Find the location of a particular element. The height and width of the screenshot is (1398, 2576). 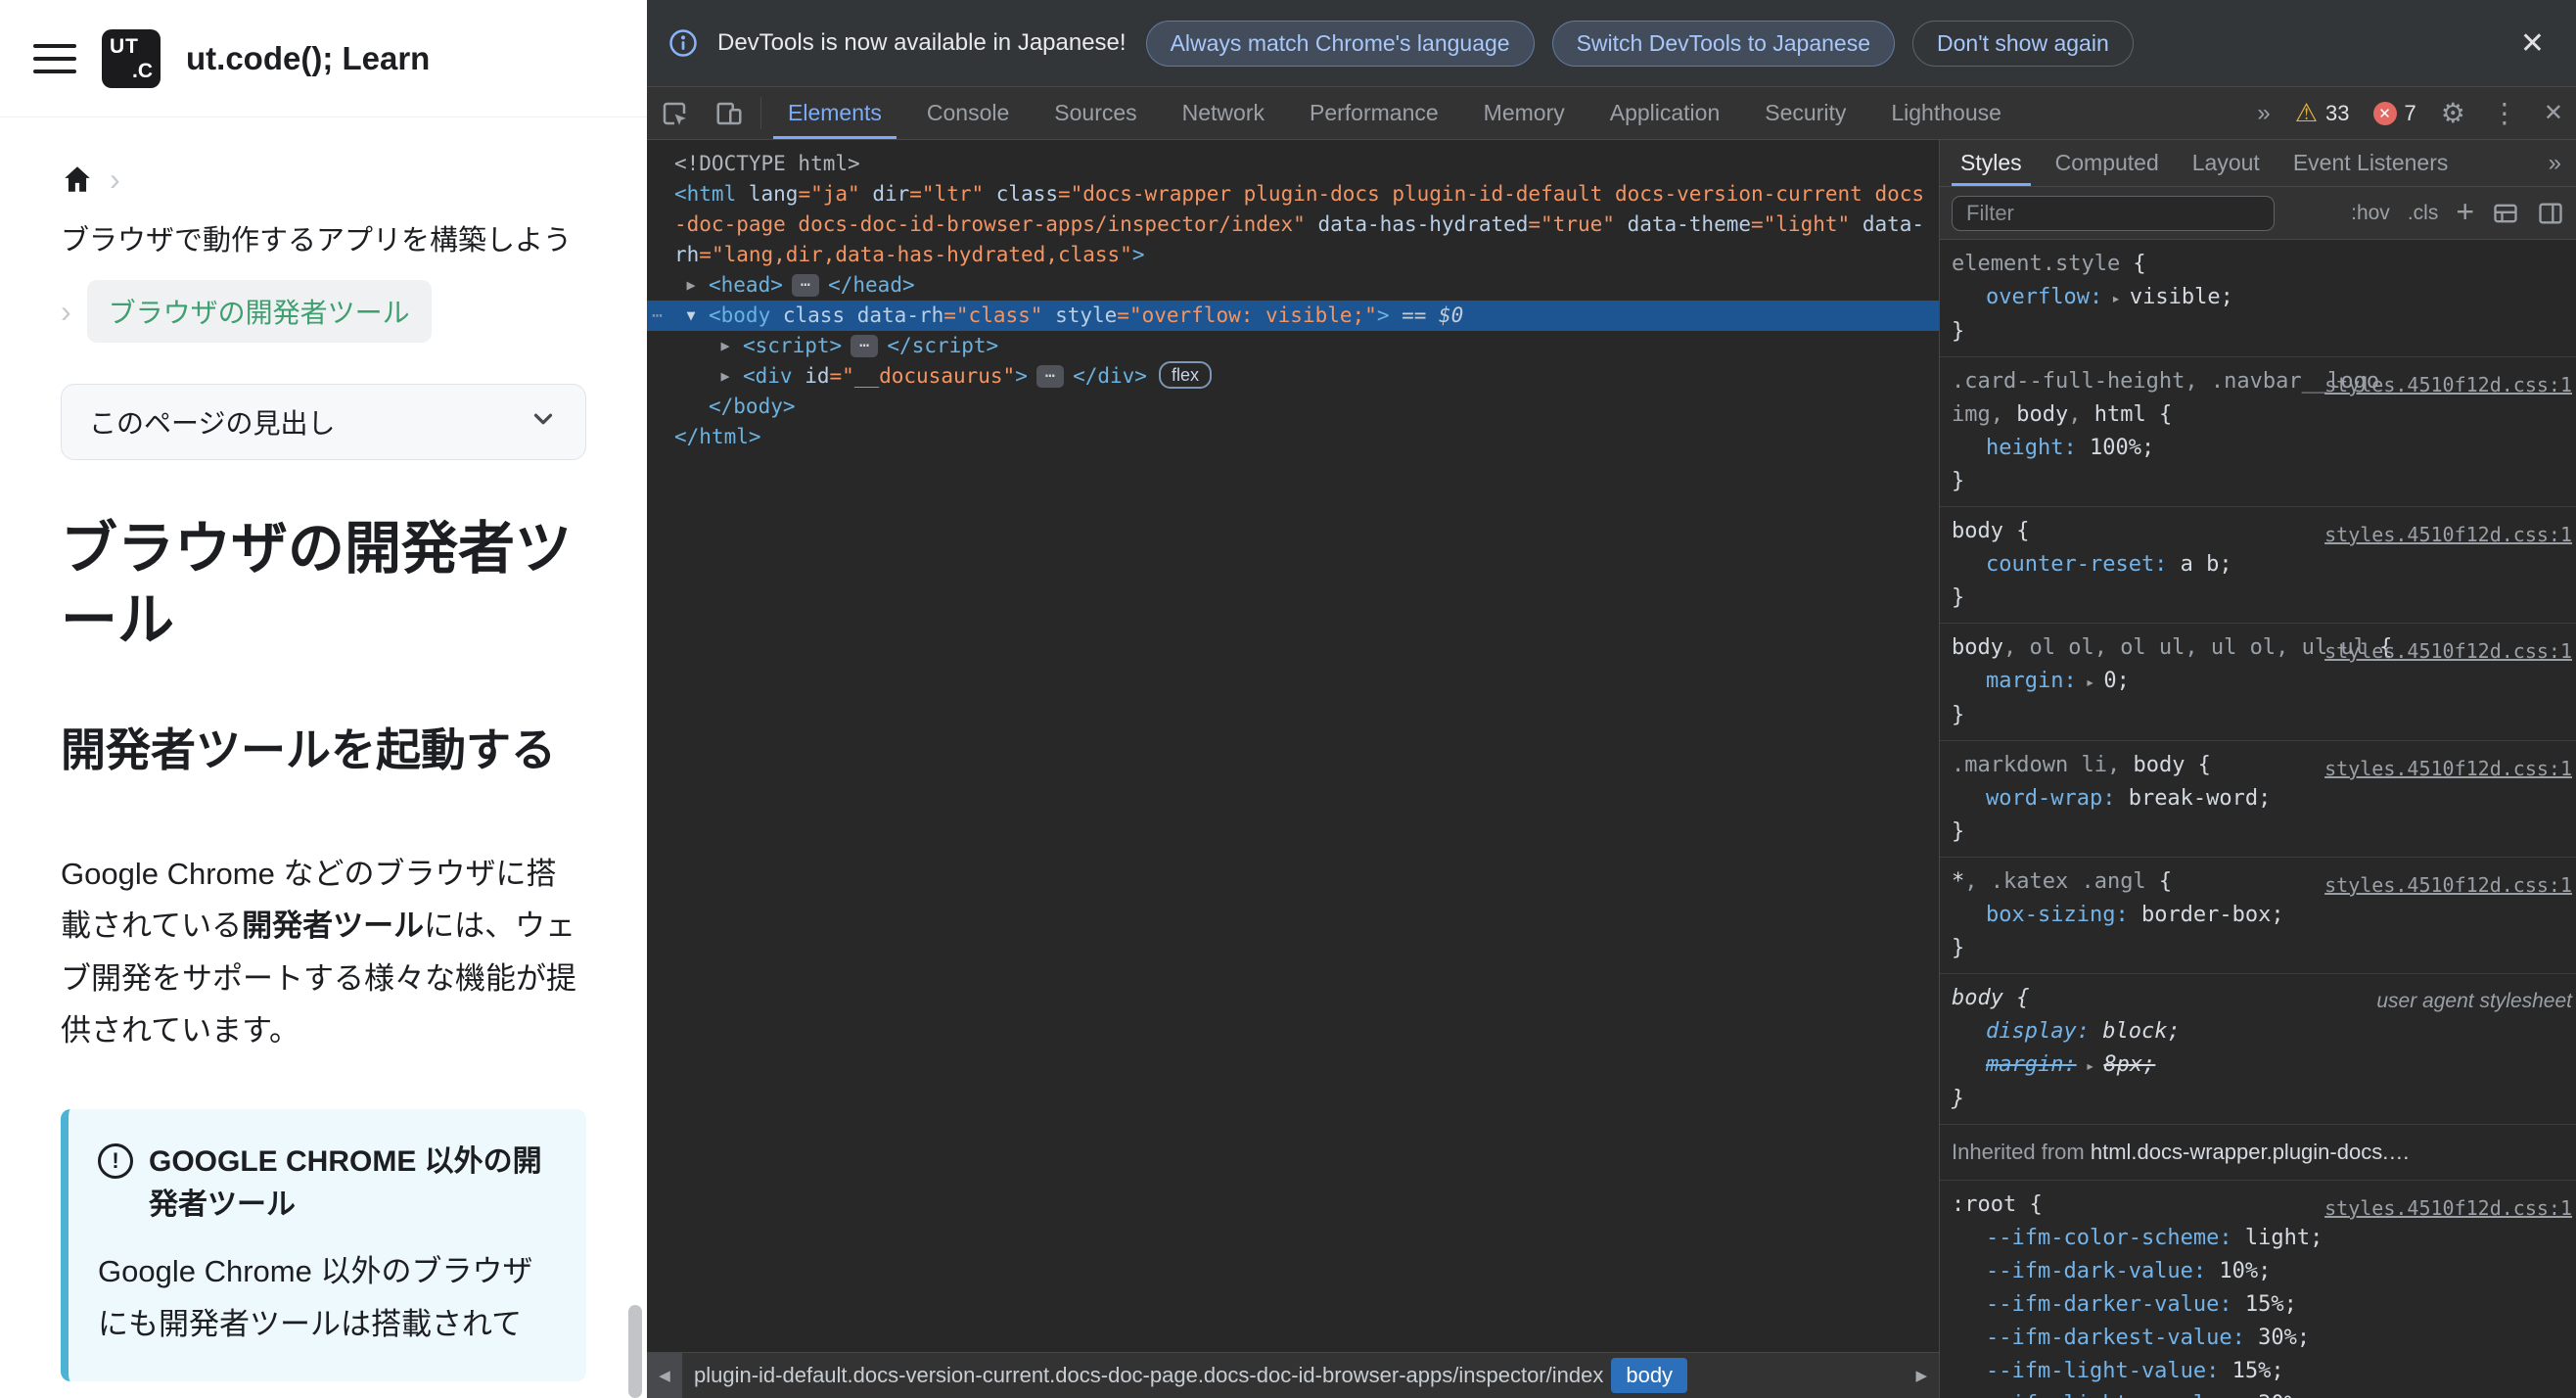

scrollbar-thumb is located at coordinates (635, 1351).